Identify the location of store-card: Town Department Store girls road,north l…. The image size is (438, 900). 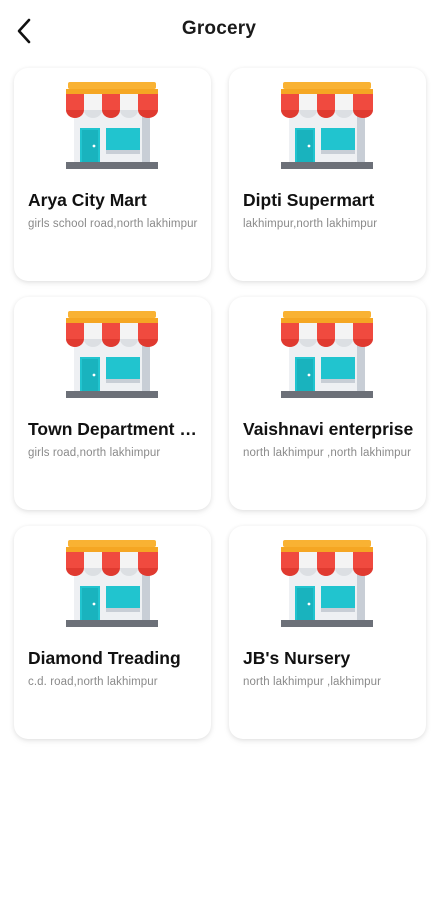
(112, 403).